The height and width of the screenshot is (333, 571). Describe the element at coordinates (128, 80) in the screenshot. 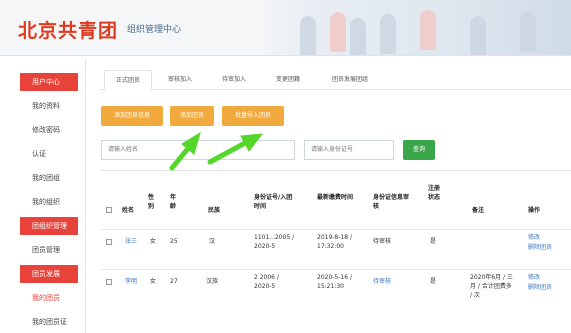

I see `tab-official-members: 正式团员` at that location.